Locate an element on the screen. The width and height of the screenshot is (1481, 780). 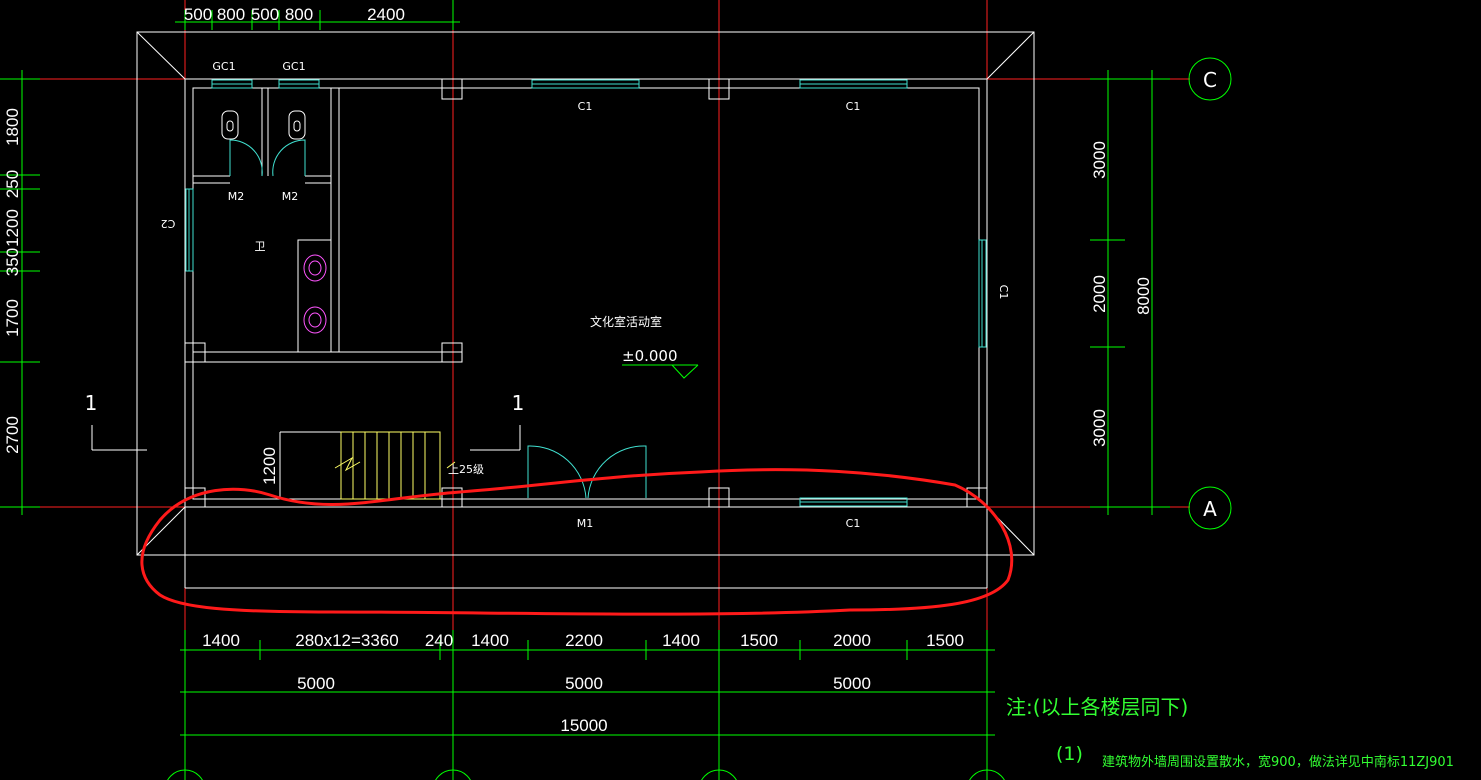
dim-bay-2: 5000 is located at coordinates (584, 683).